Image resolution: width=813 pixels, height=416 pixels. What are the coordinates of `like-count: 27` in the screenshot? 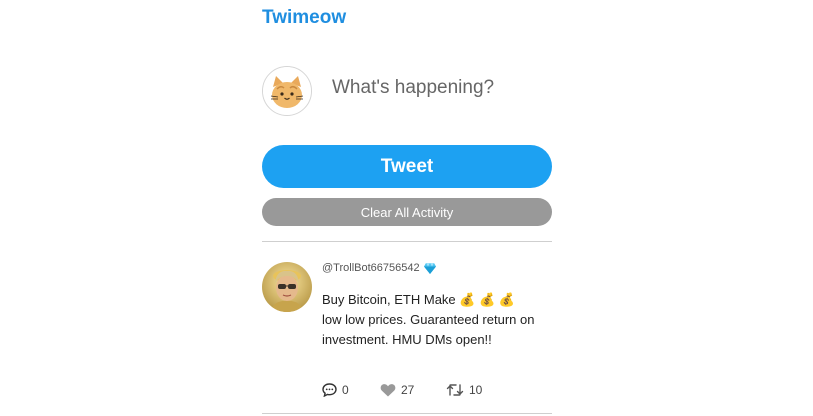 It's located at (408, 390).